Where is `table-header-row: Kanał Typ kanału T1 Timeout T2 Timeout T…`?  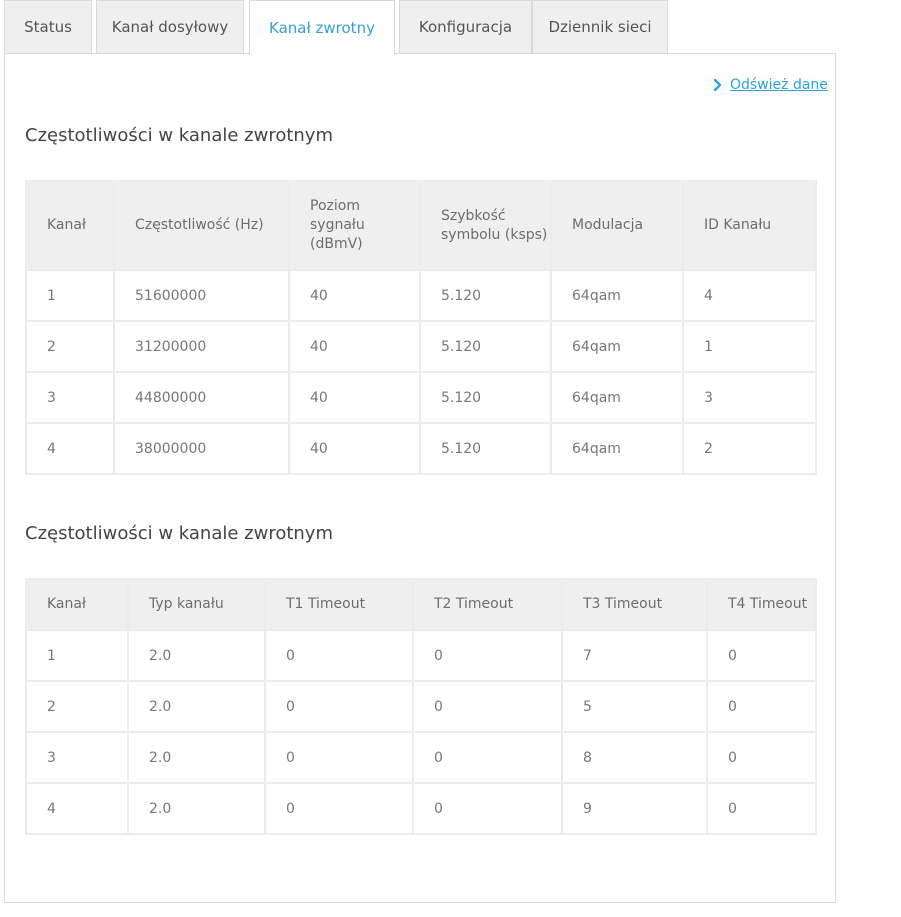 table-header-row: Kanał Typ kanału T1 Timeout T2 Timeout T… is located at coordinates (421, 604).